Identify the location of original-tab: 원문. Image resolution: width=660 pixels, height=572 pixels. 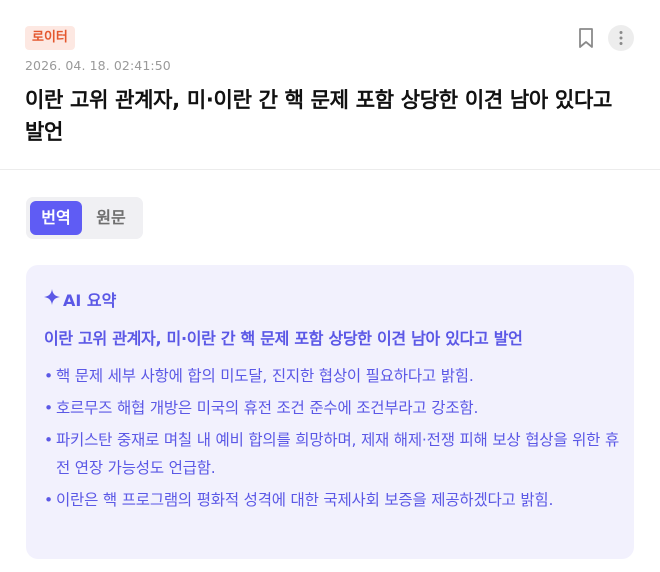
(111, 218).